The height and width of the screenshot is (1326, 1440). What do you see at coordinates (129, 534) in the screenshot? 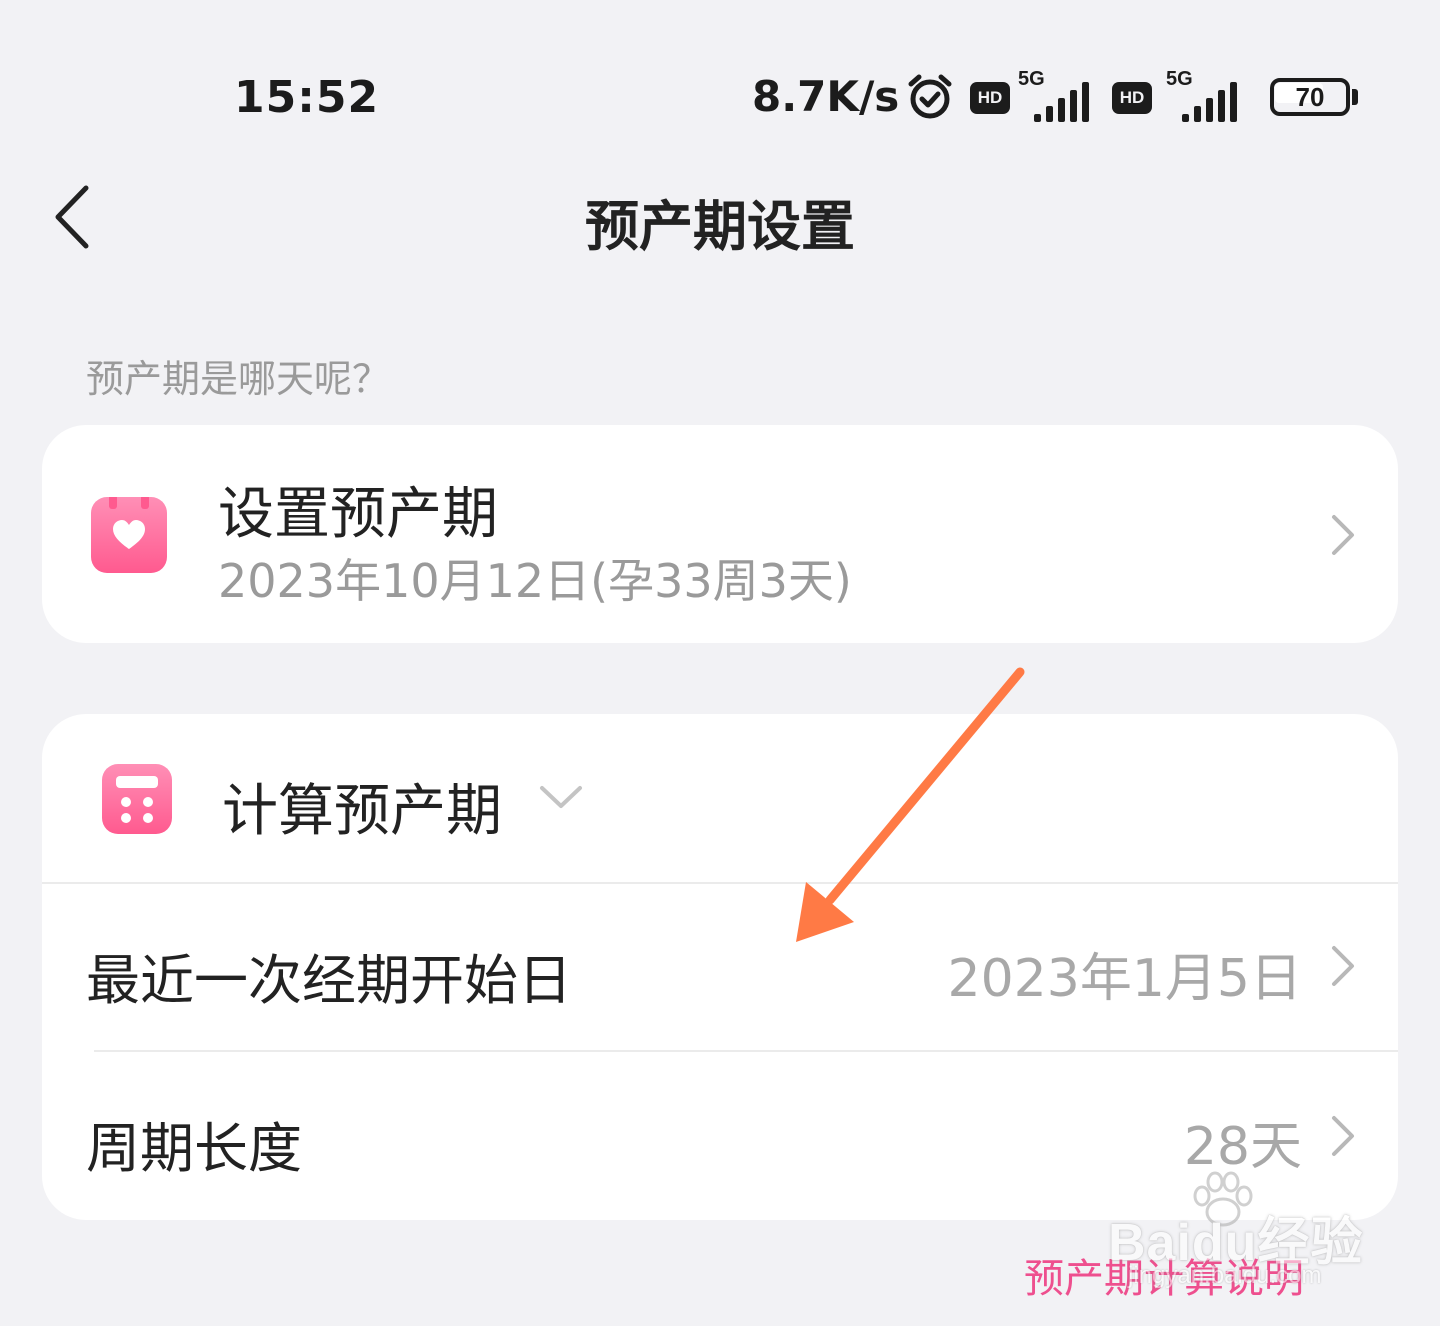
I see `calendar-heart-icon` at bounding box center [129, 534].